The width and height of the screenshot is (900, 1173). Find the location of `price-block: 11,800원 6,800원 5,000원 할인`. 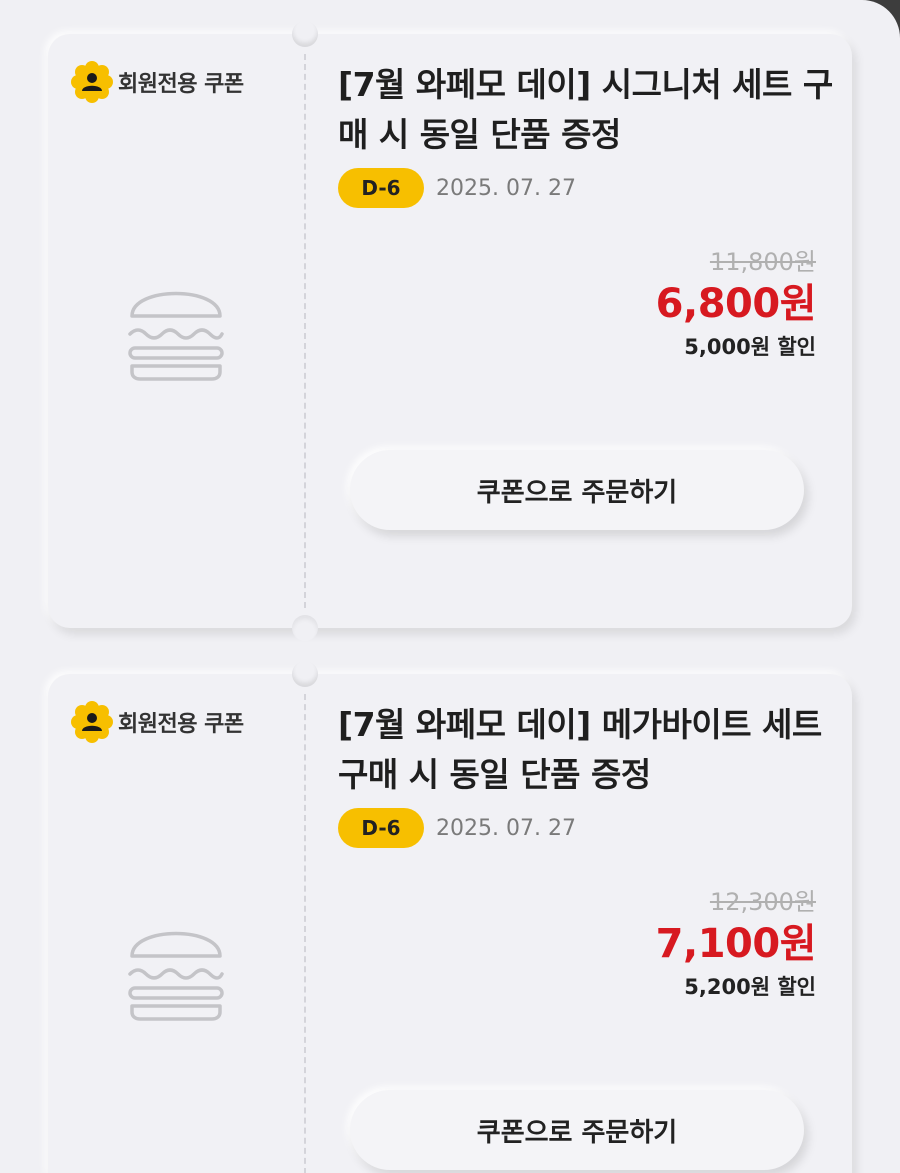

price-block: 11,800원 6,800원 5,000원 할인 is located at coordinates (736, 305).